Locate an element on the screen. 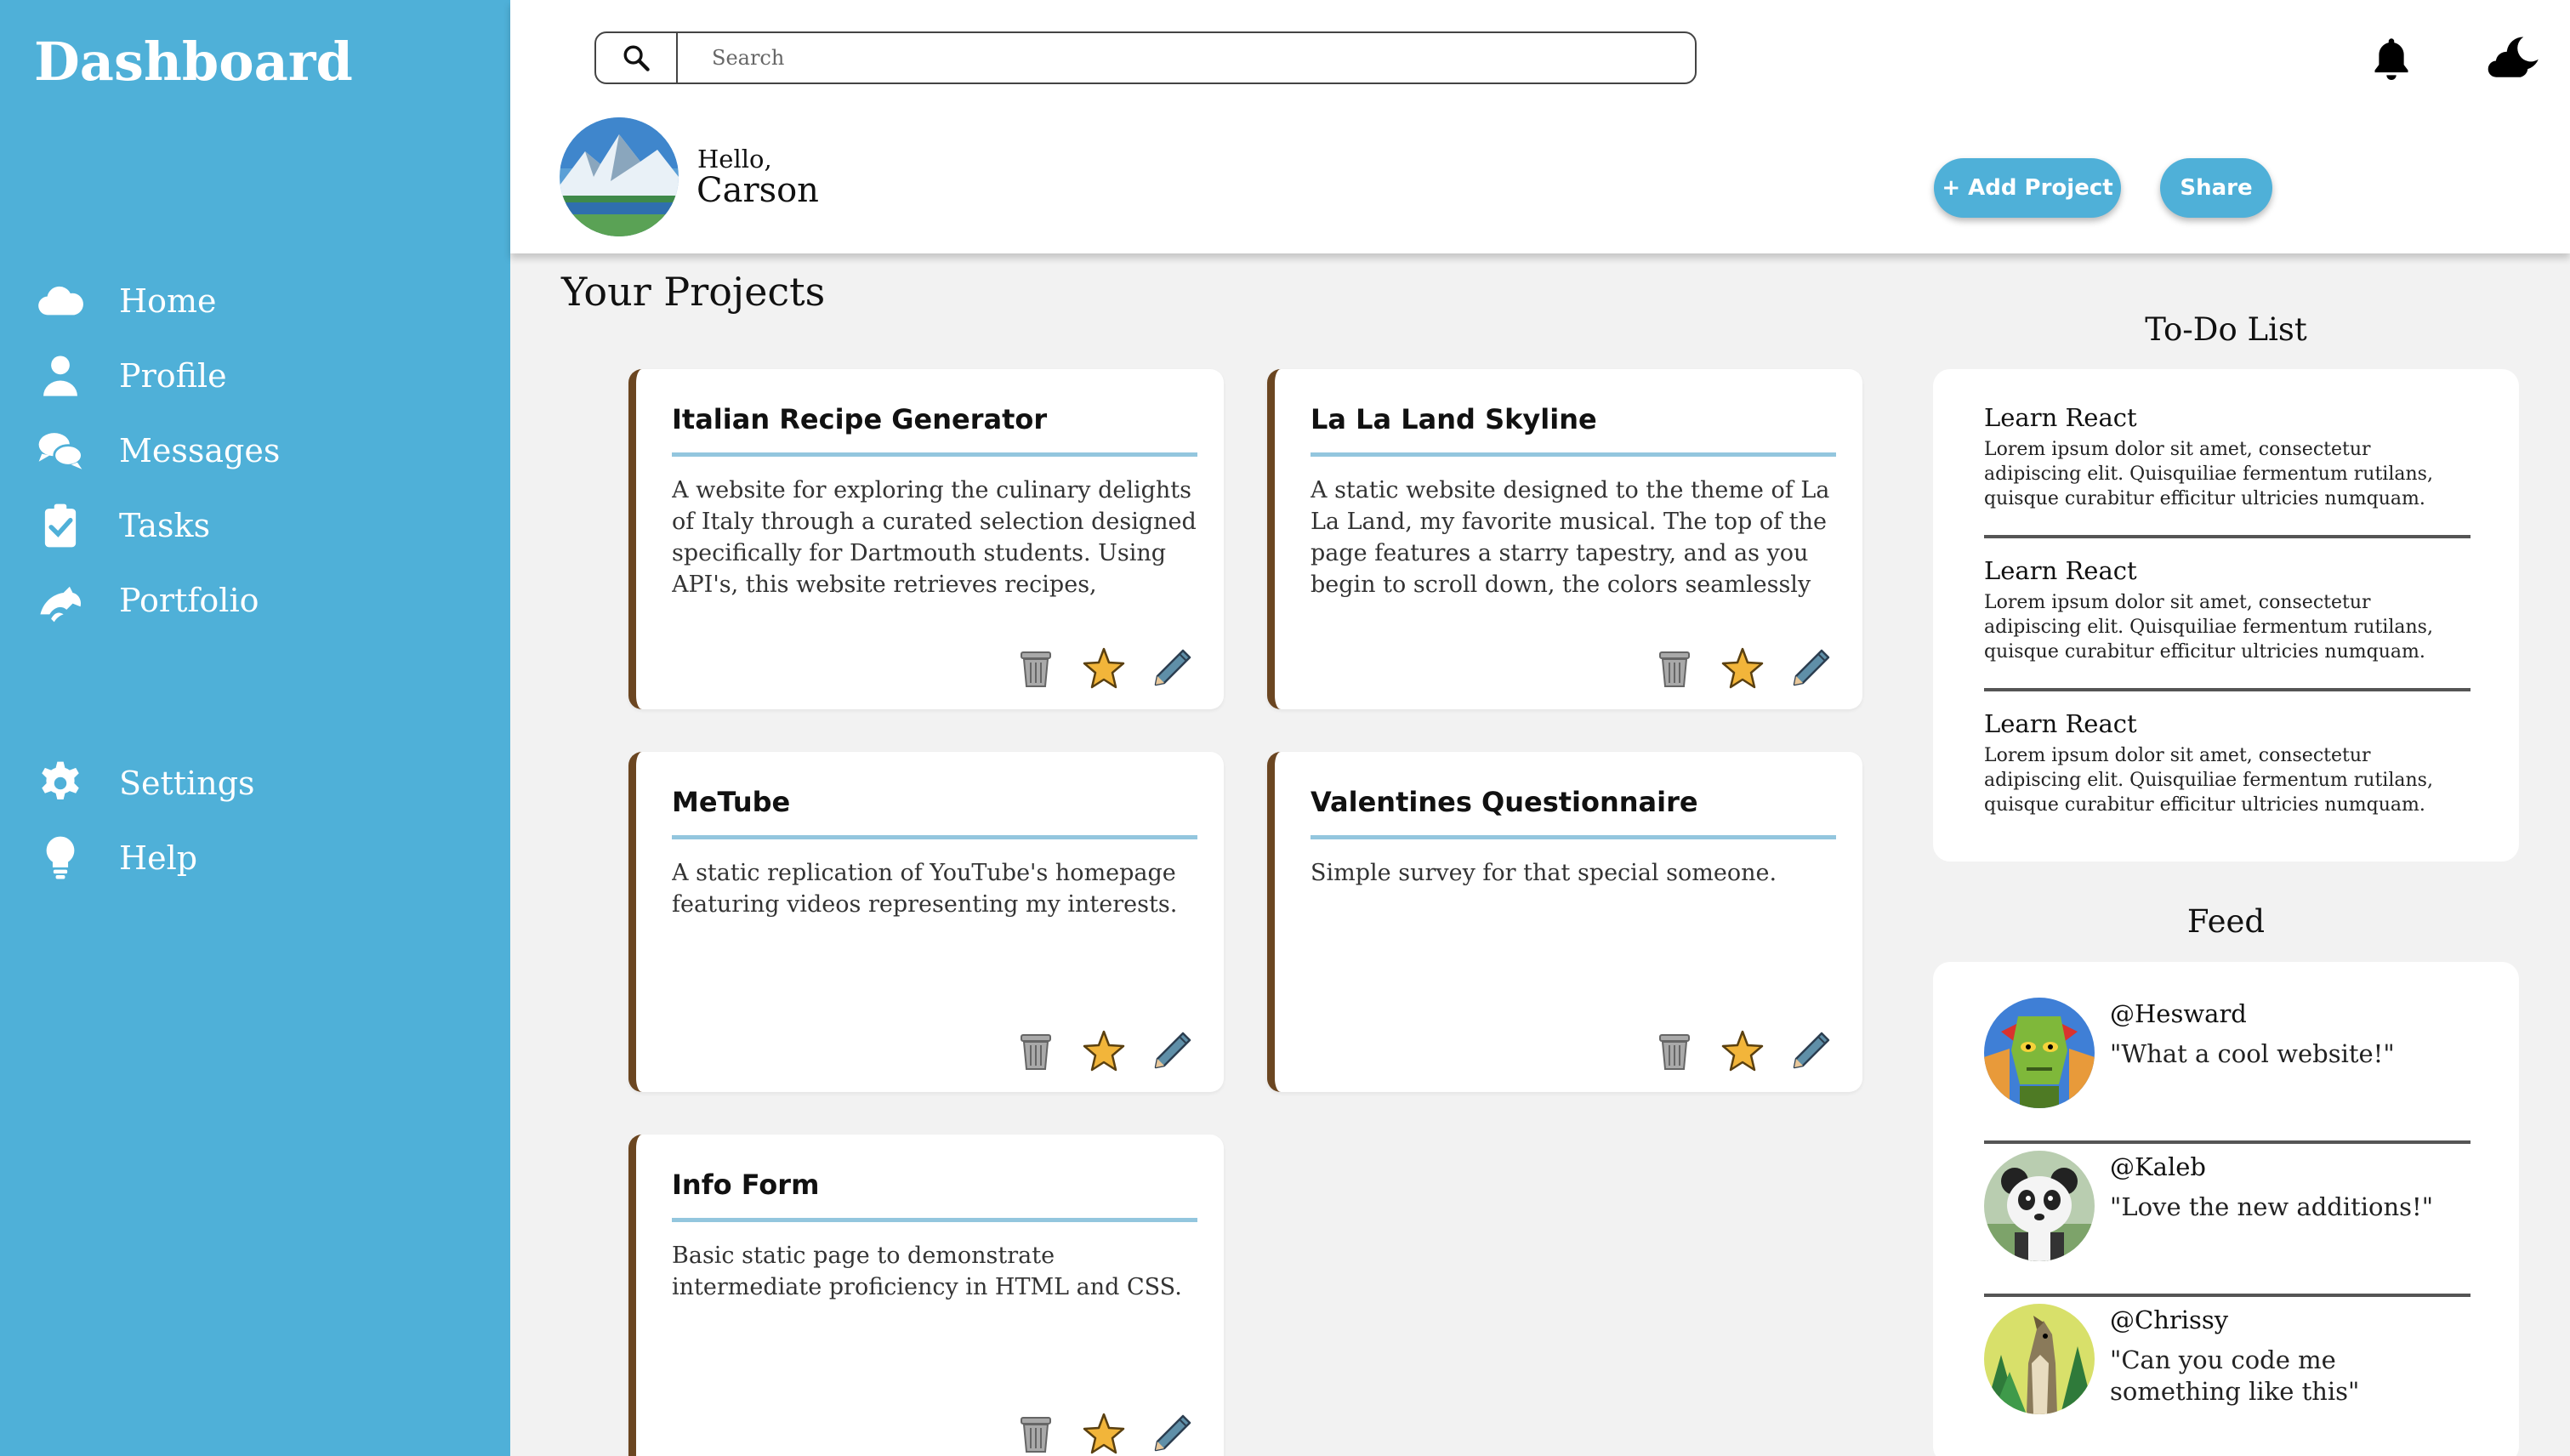  feed-message: "What a cool website!" is located at coordinates (2253, 1053).